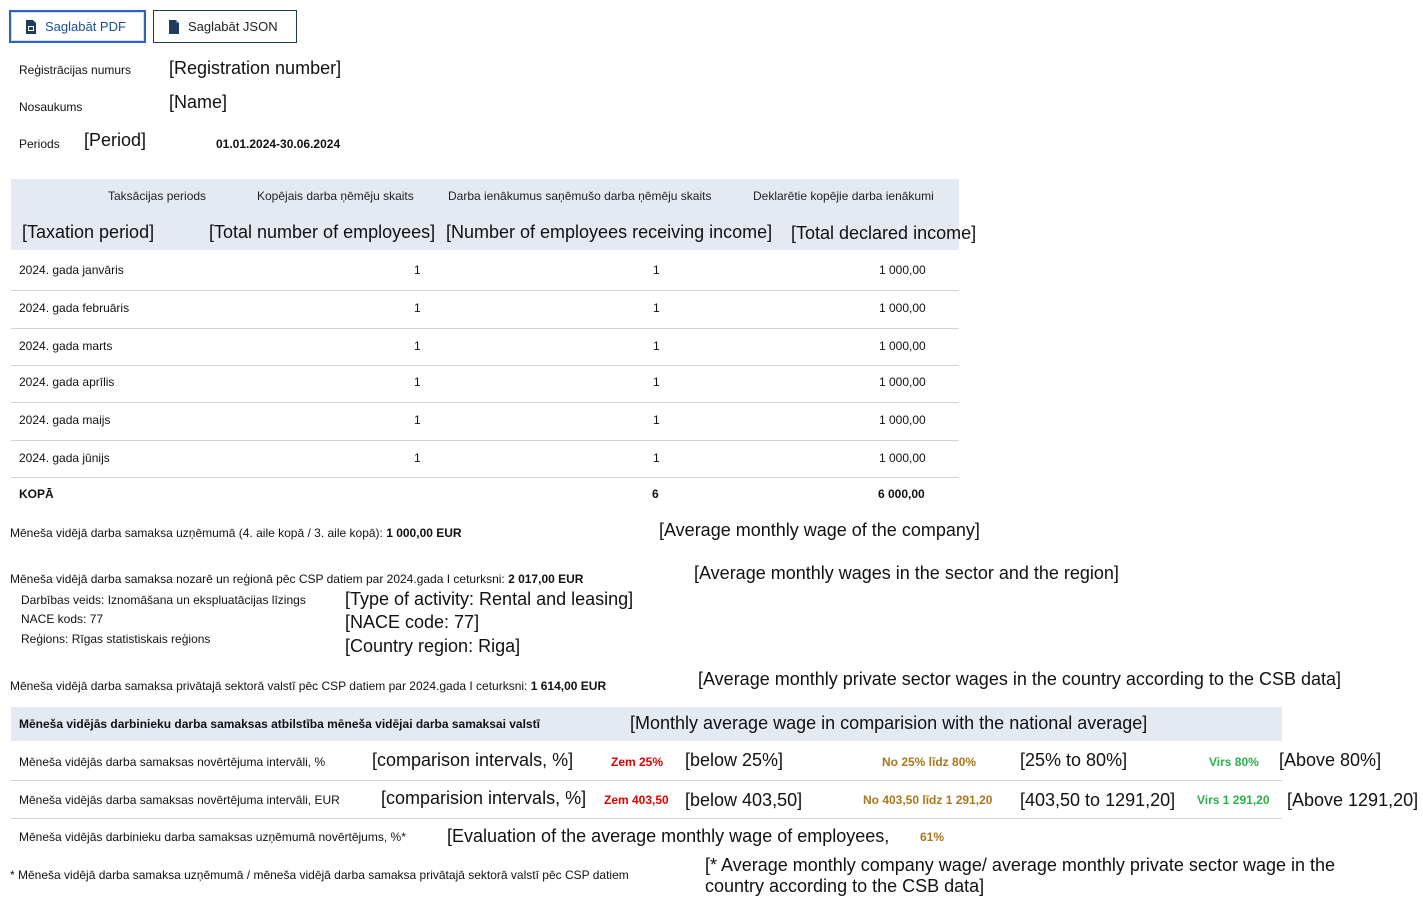 The image size is (1423, 898). What do you see at coordinates (546, 579) in the screenshot?
I see `avg-sector-value: 2 017,00 EUR` at bounding box center [546, 579].